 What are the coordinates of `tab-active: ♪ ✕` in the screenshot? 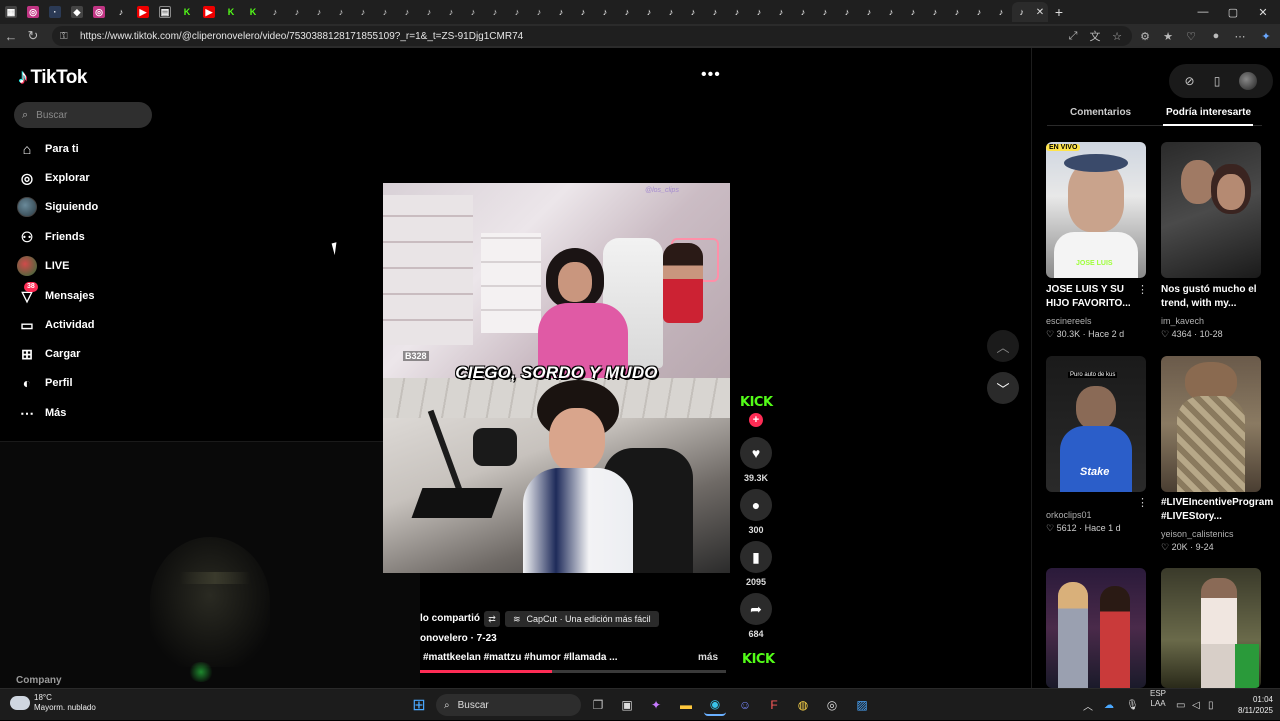 It's located at (1030, 12).